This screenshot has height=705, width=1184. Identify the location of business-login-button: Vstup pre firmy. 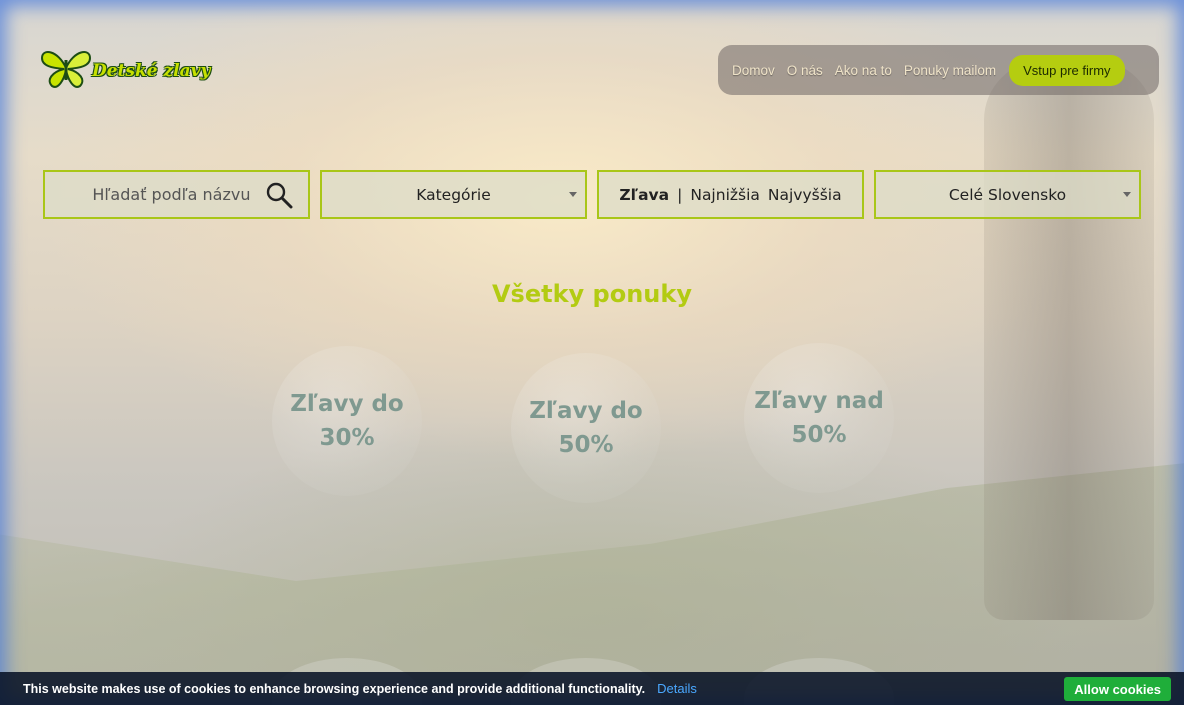
(1067, 70).